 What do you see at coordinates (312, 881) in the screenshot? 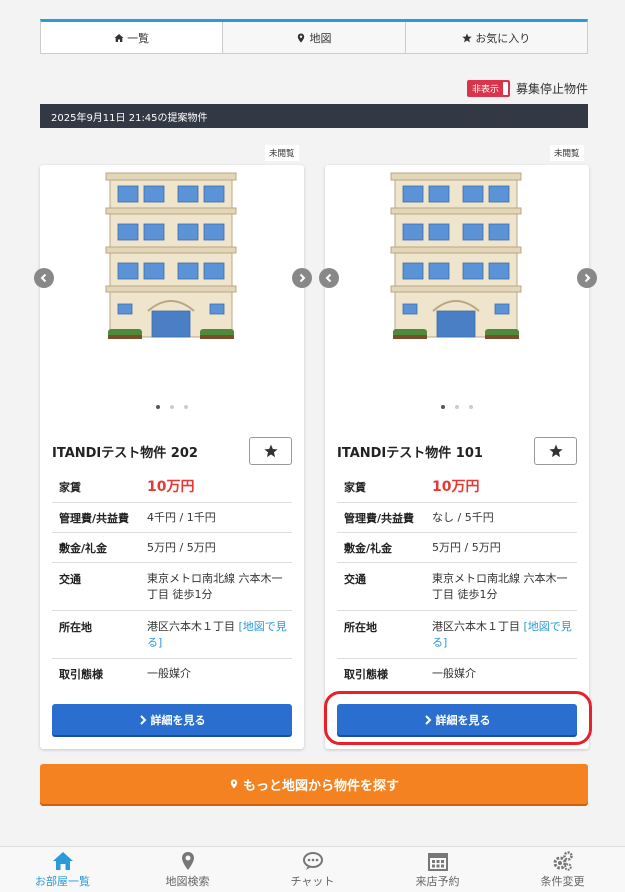
I see `nav-chat-label: チャット` at bounding box center [312, 881].